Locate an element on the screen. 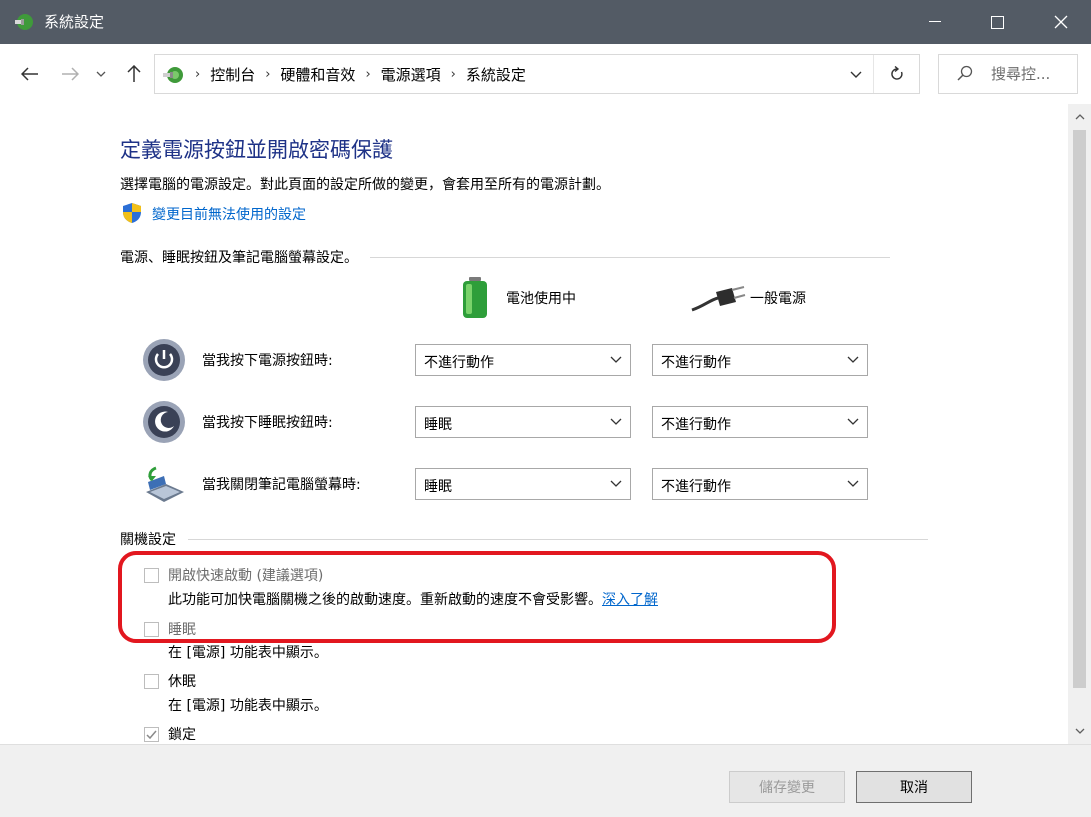  vertical-scrollbar is located at coordinates (1079, 424).